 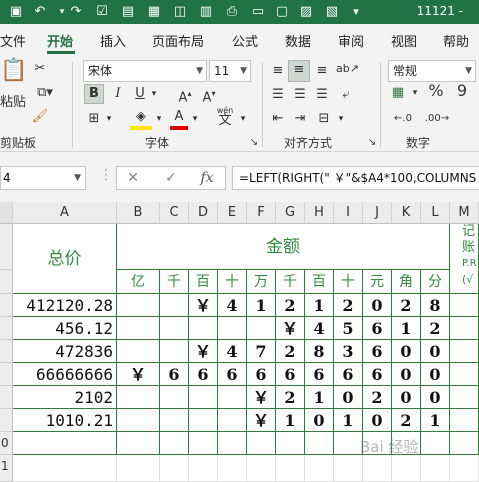 I want to click on undo-icon: ↶, so click(x=40, y=12).